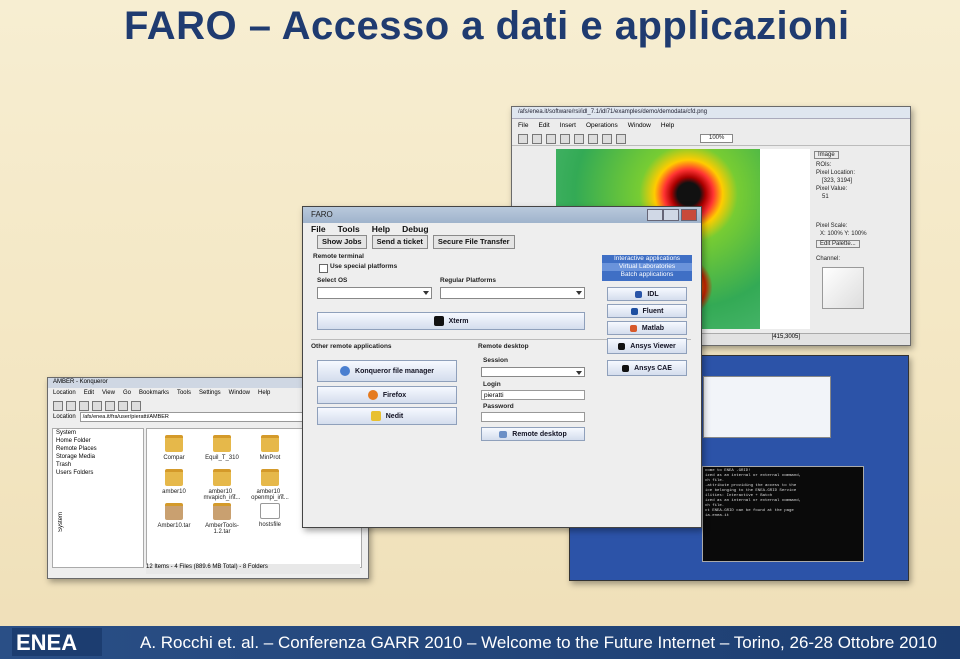 Image resolution: width=960 pixels, height=659 pixels. Describe the element at coordinates (222, 448) in the screenshot. I see `file-item: Equil_T_310` at that location.